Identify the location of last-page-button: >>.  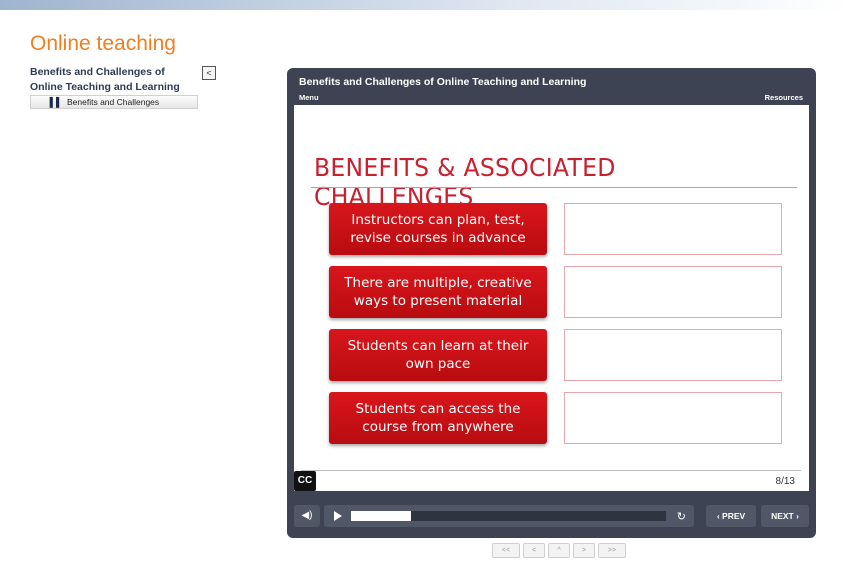
(612, 550).